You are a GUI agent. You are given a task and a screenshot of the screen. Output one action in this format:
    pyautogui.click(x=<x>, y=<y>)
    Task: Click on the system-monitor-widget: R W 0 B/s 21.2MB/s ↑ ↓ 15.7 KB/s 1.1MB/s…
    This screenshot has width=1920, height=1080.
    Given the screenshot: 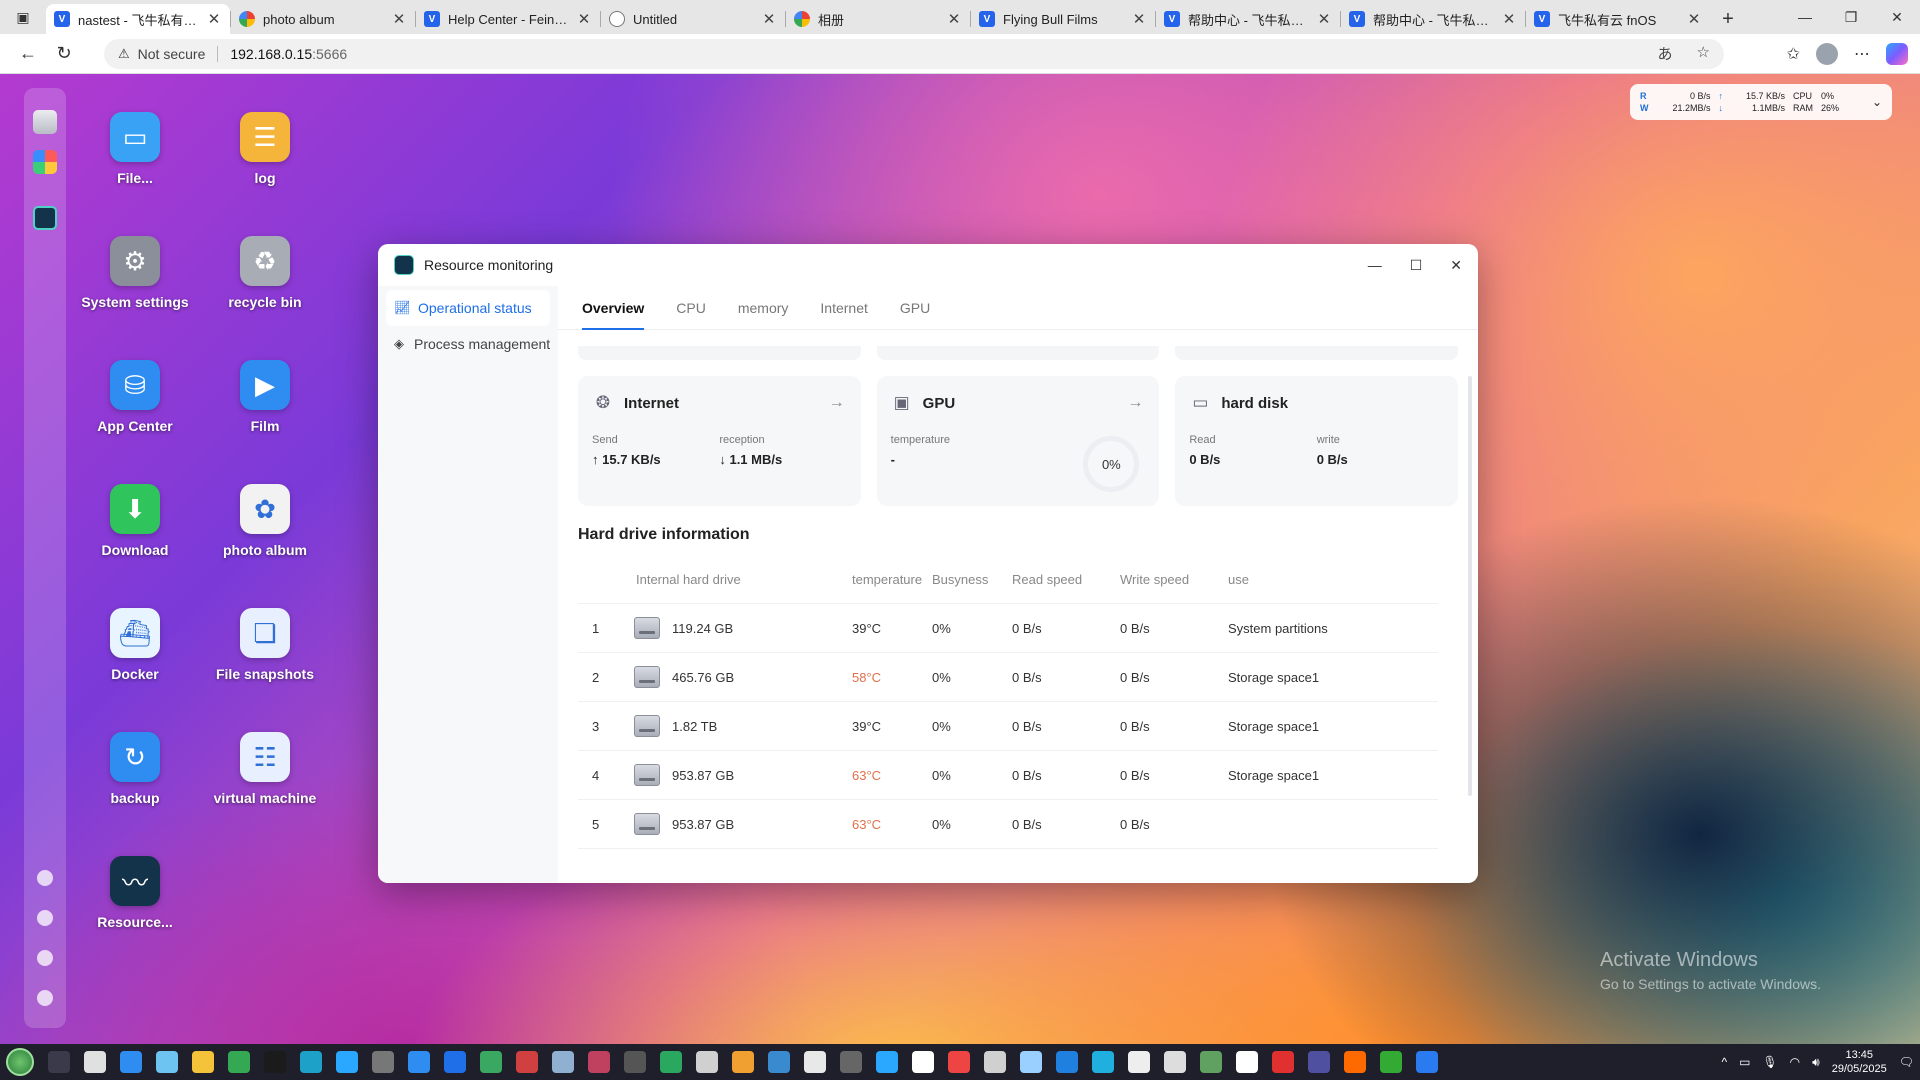 What is the action you would take?
    pyautogui.click(x=1761, y=102)
    